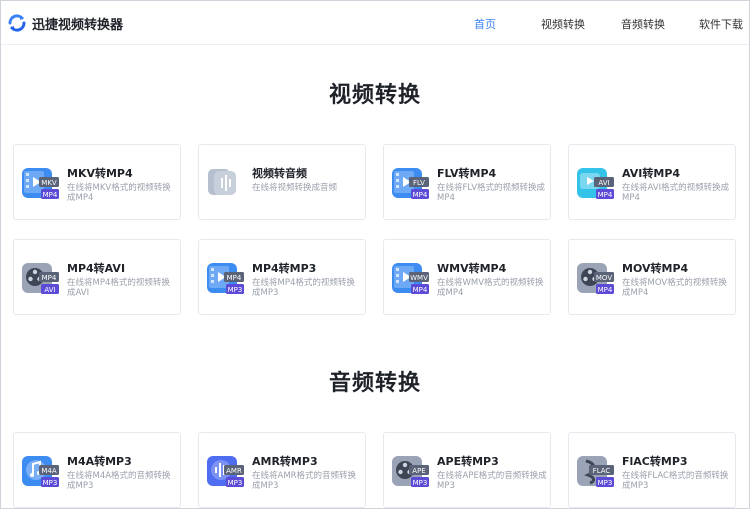  What do you see at coordinates (40, 278) in the screenshot?
I see `reel-icon: MP4 AVI` at bounding box center [40, 278].